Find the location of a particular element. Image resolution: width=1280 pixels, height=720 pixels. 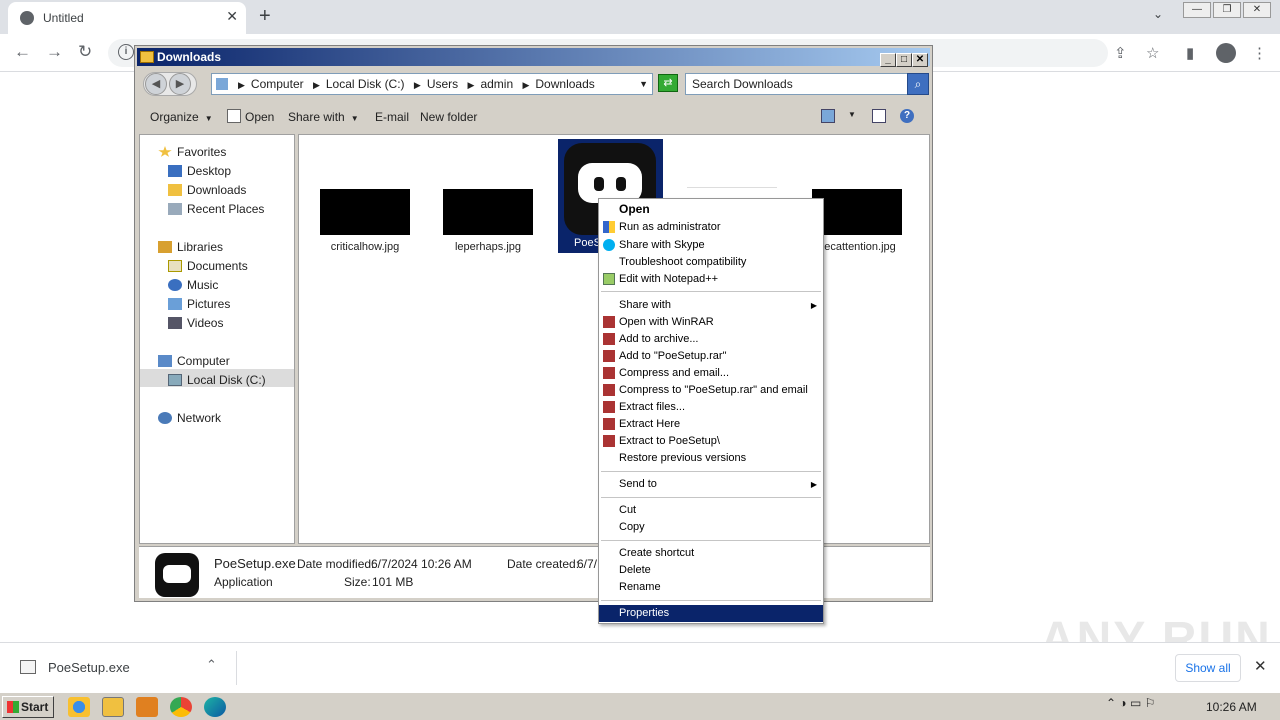

nav-favorites: Favorites is located at coordinates (192, 152).